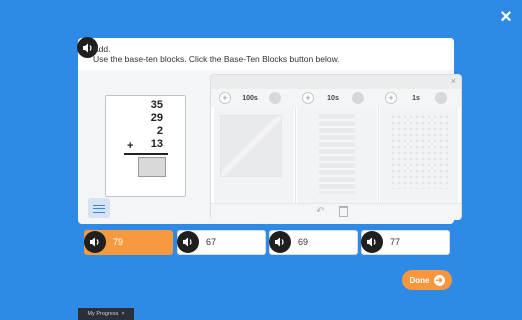 Image resolution: width=522 pixels, height=320 pixels. I want to click on window-header: ×, so click(336, 82).